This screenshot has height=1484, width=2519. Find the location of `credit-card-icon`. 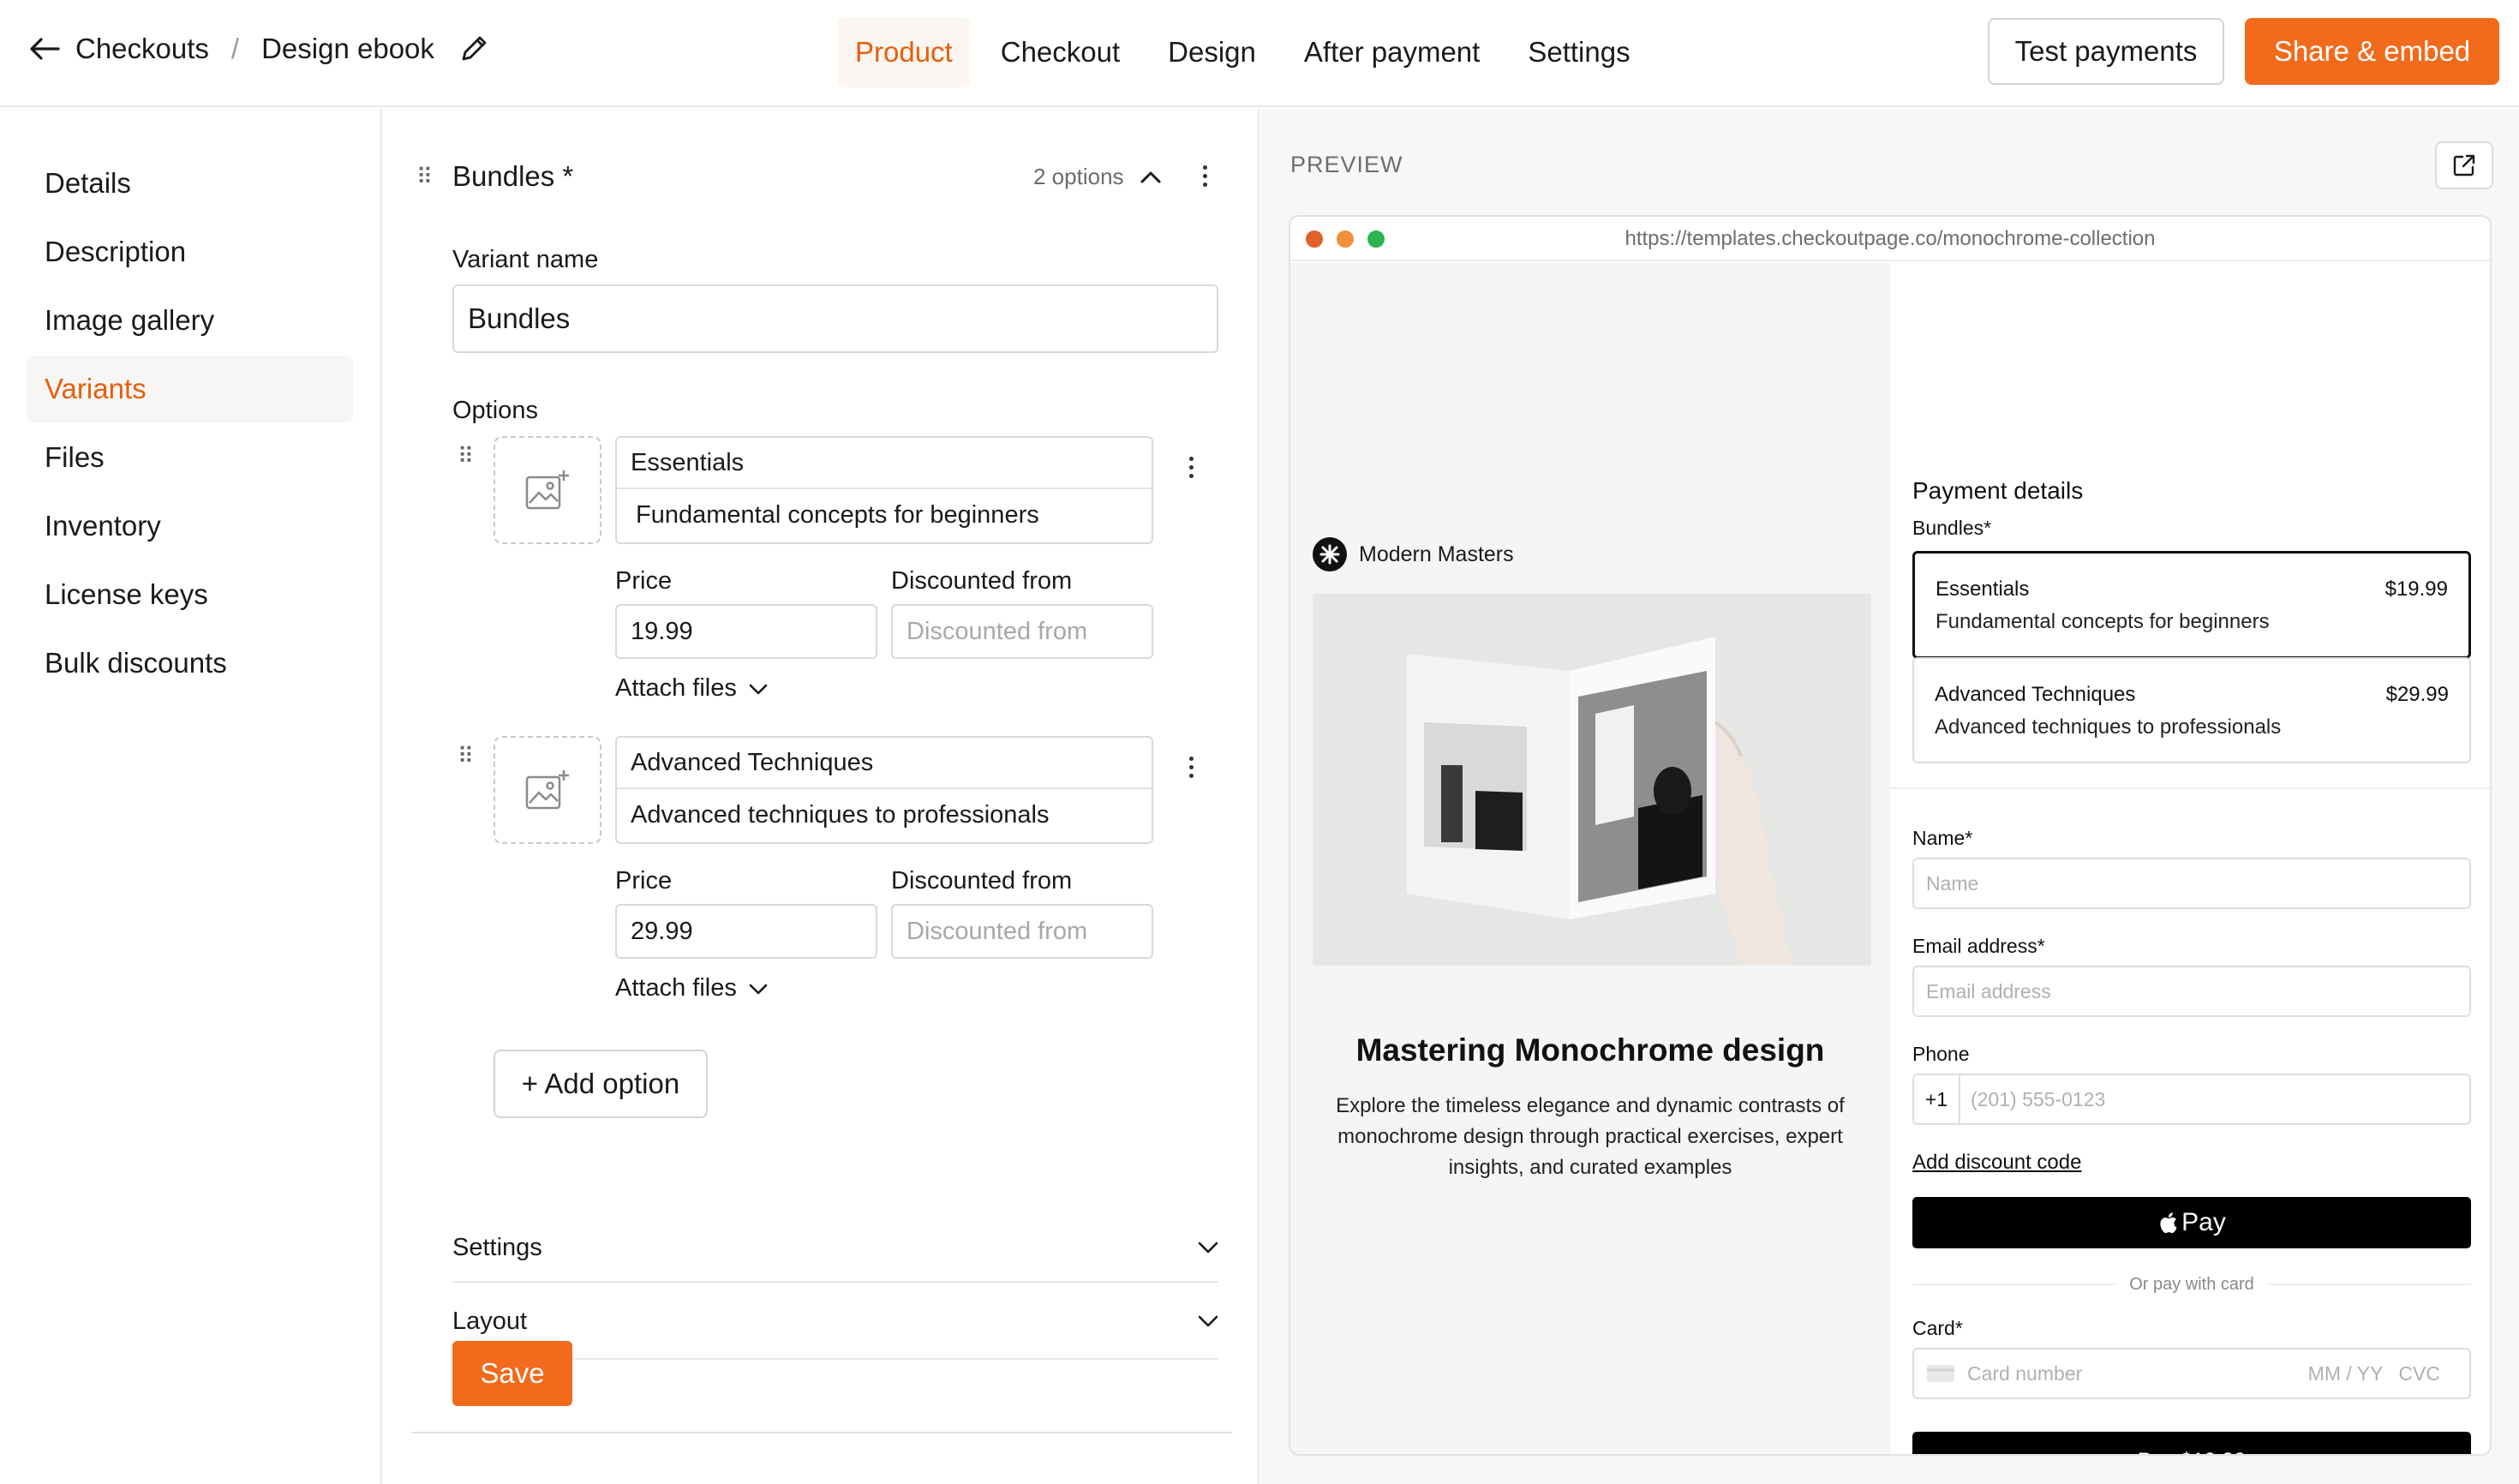

credit-card-icon is located at coordinates (1940, 1373).